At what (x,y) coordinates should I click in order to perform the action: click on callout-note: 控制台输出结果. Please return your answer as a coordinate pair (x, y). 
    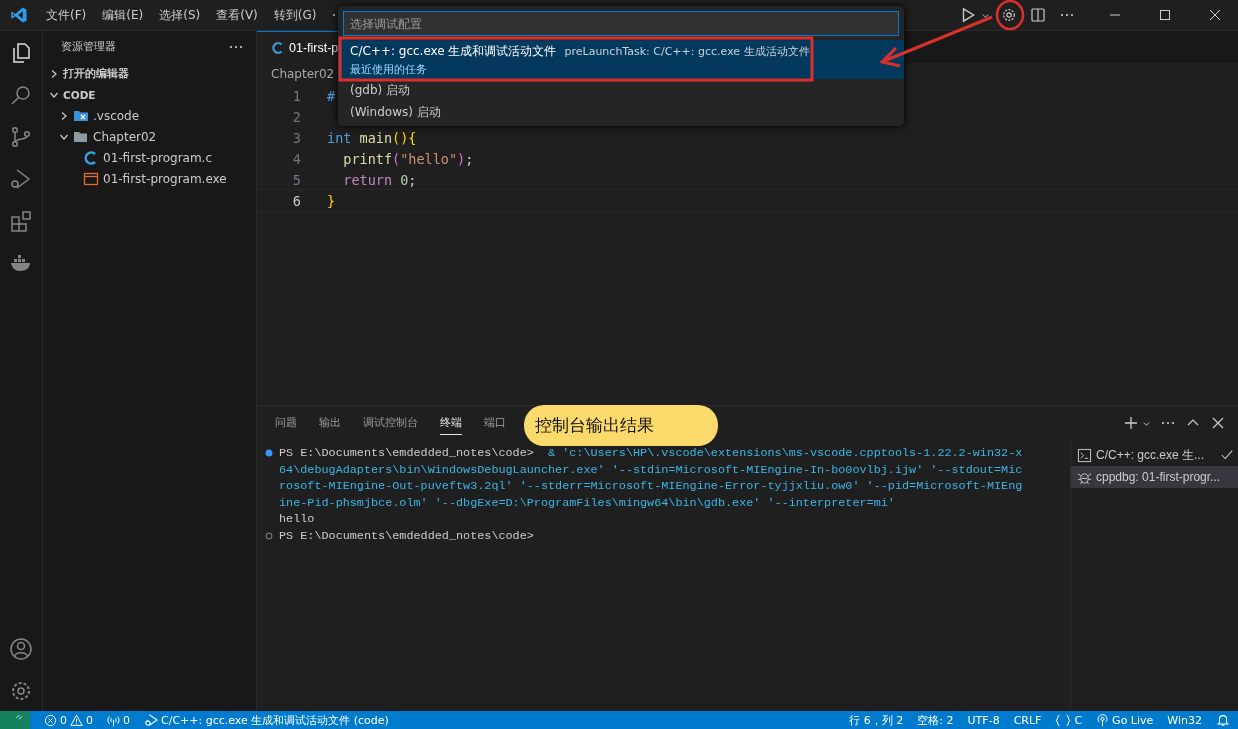
    Looking at the image, I should click on (621, 425).